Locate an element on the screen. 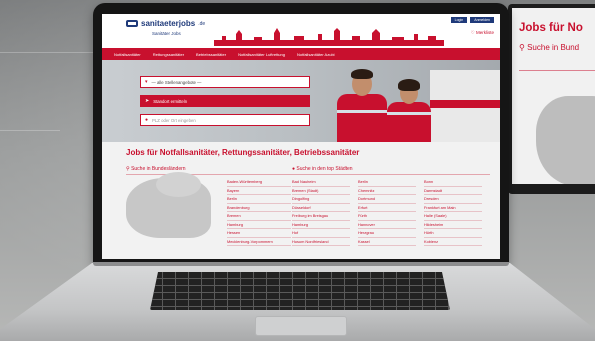  location-arrow-icon: ➤ is located at coordinates (147, 101).